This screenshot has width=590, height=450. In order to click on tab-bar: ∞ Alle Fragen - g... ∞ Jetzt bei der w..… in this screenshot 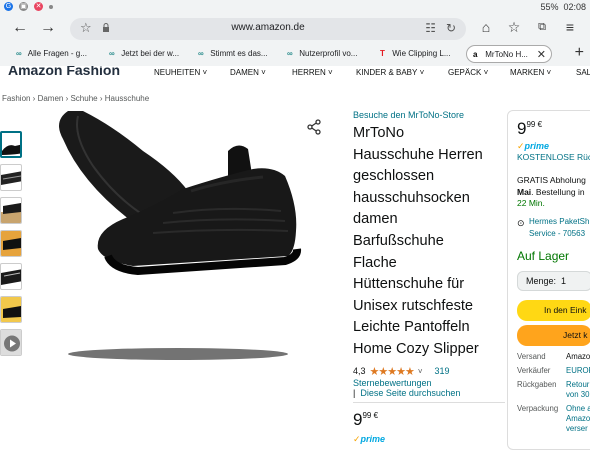, I will do `click(295, 54)`.